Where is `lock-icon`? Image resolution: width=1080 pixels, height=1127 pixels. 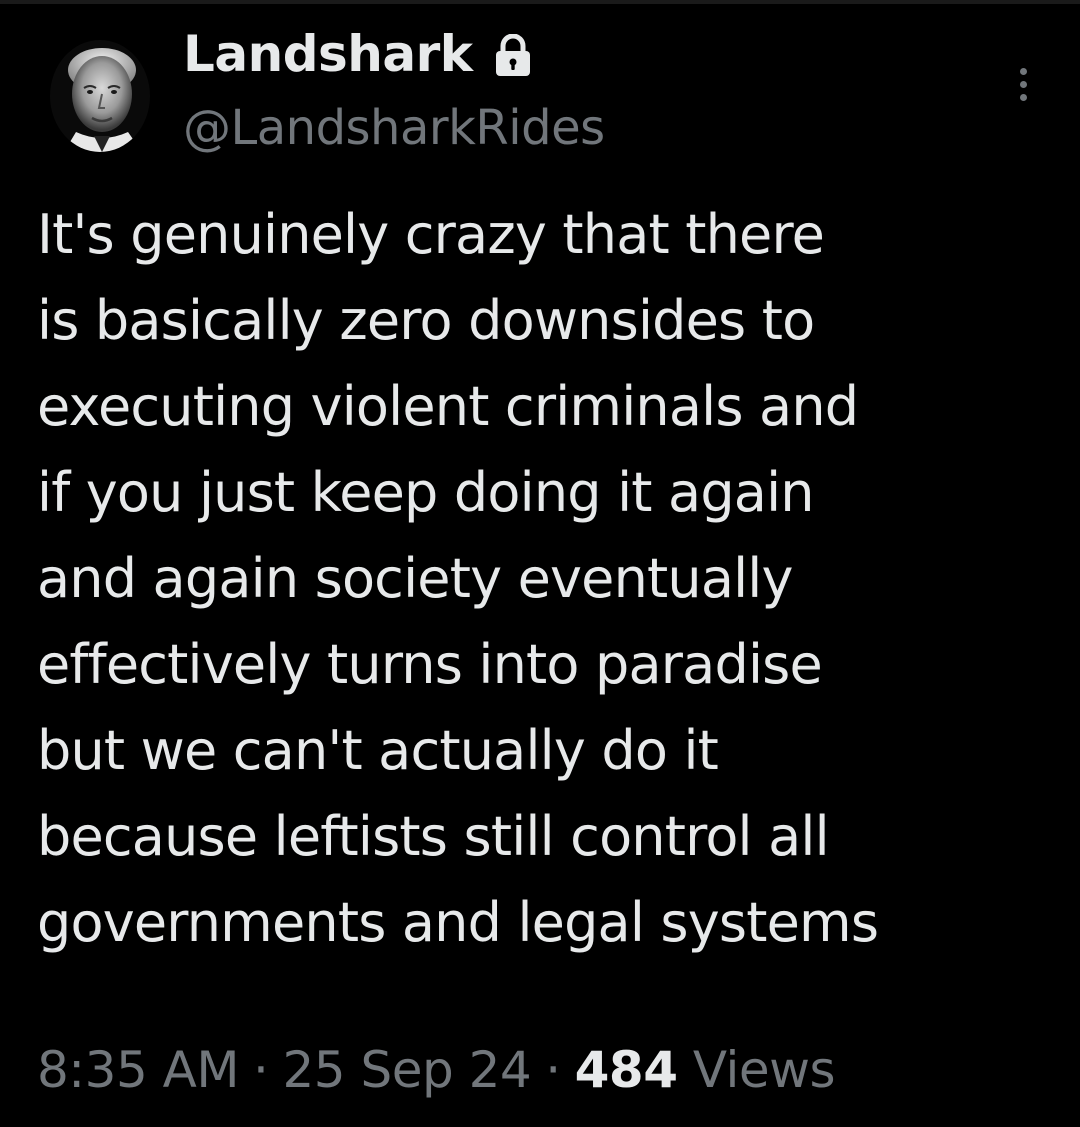 lock-icon is located at coordinates (513, 55).